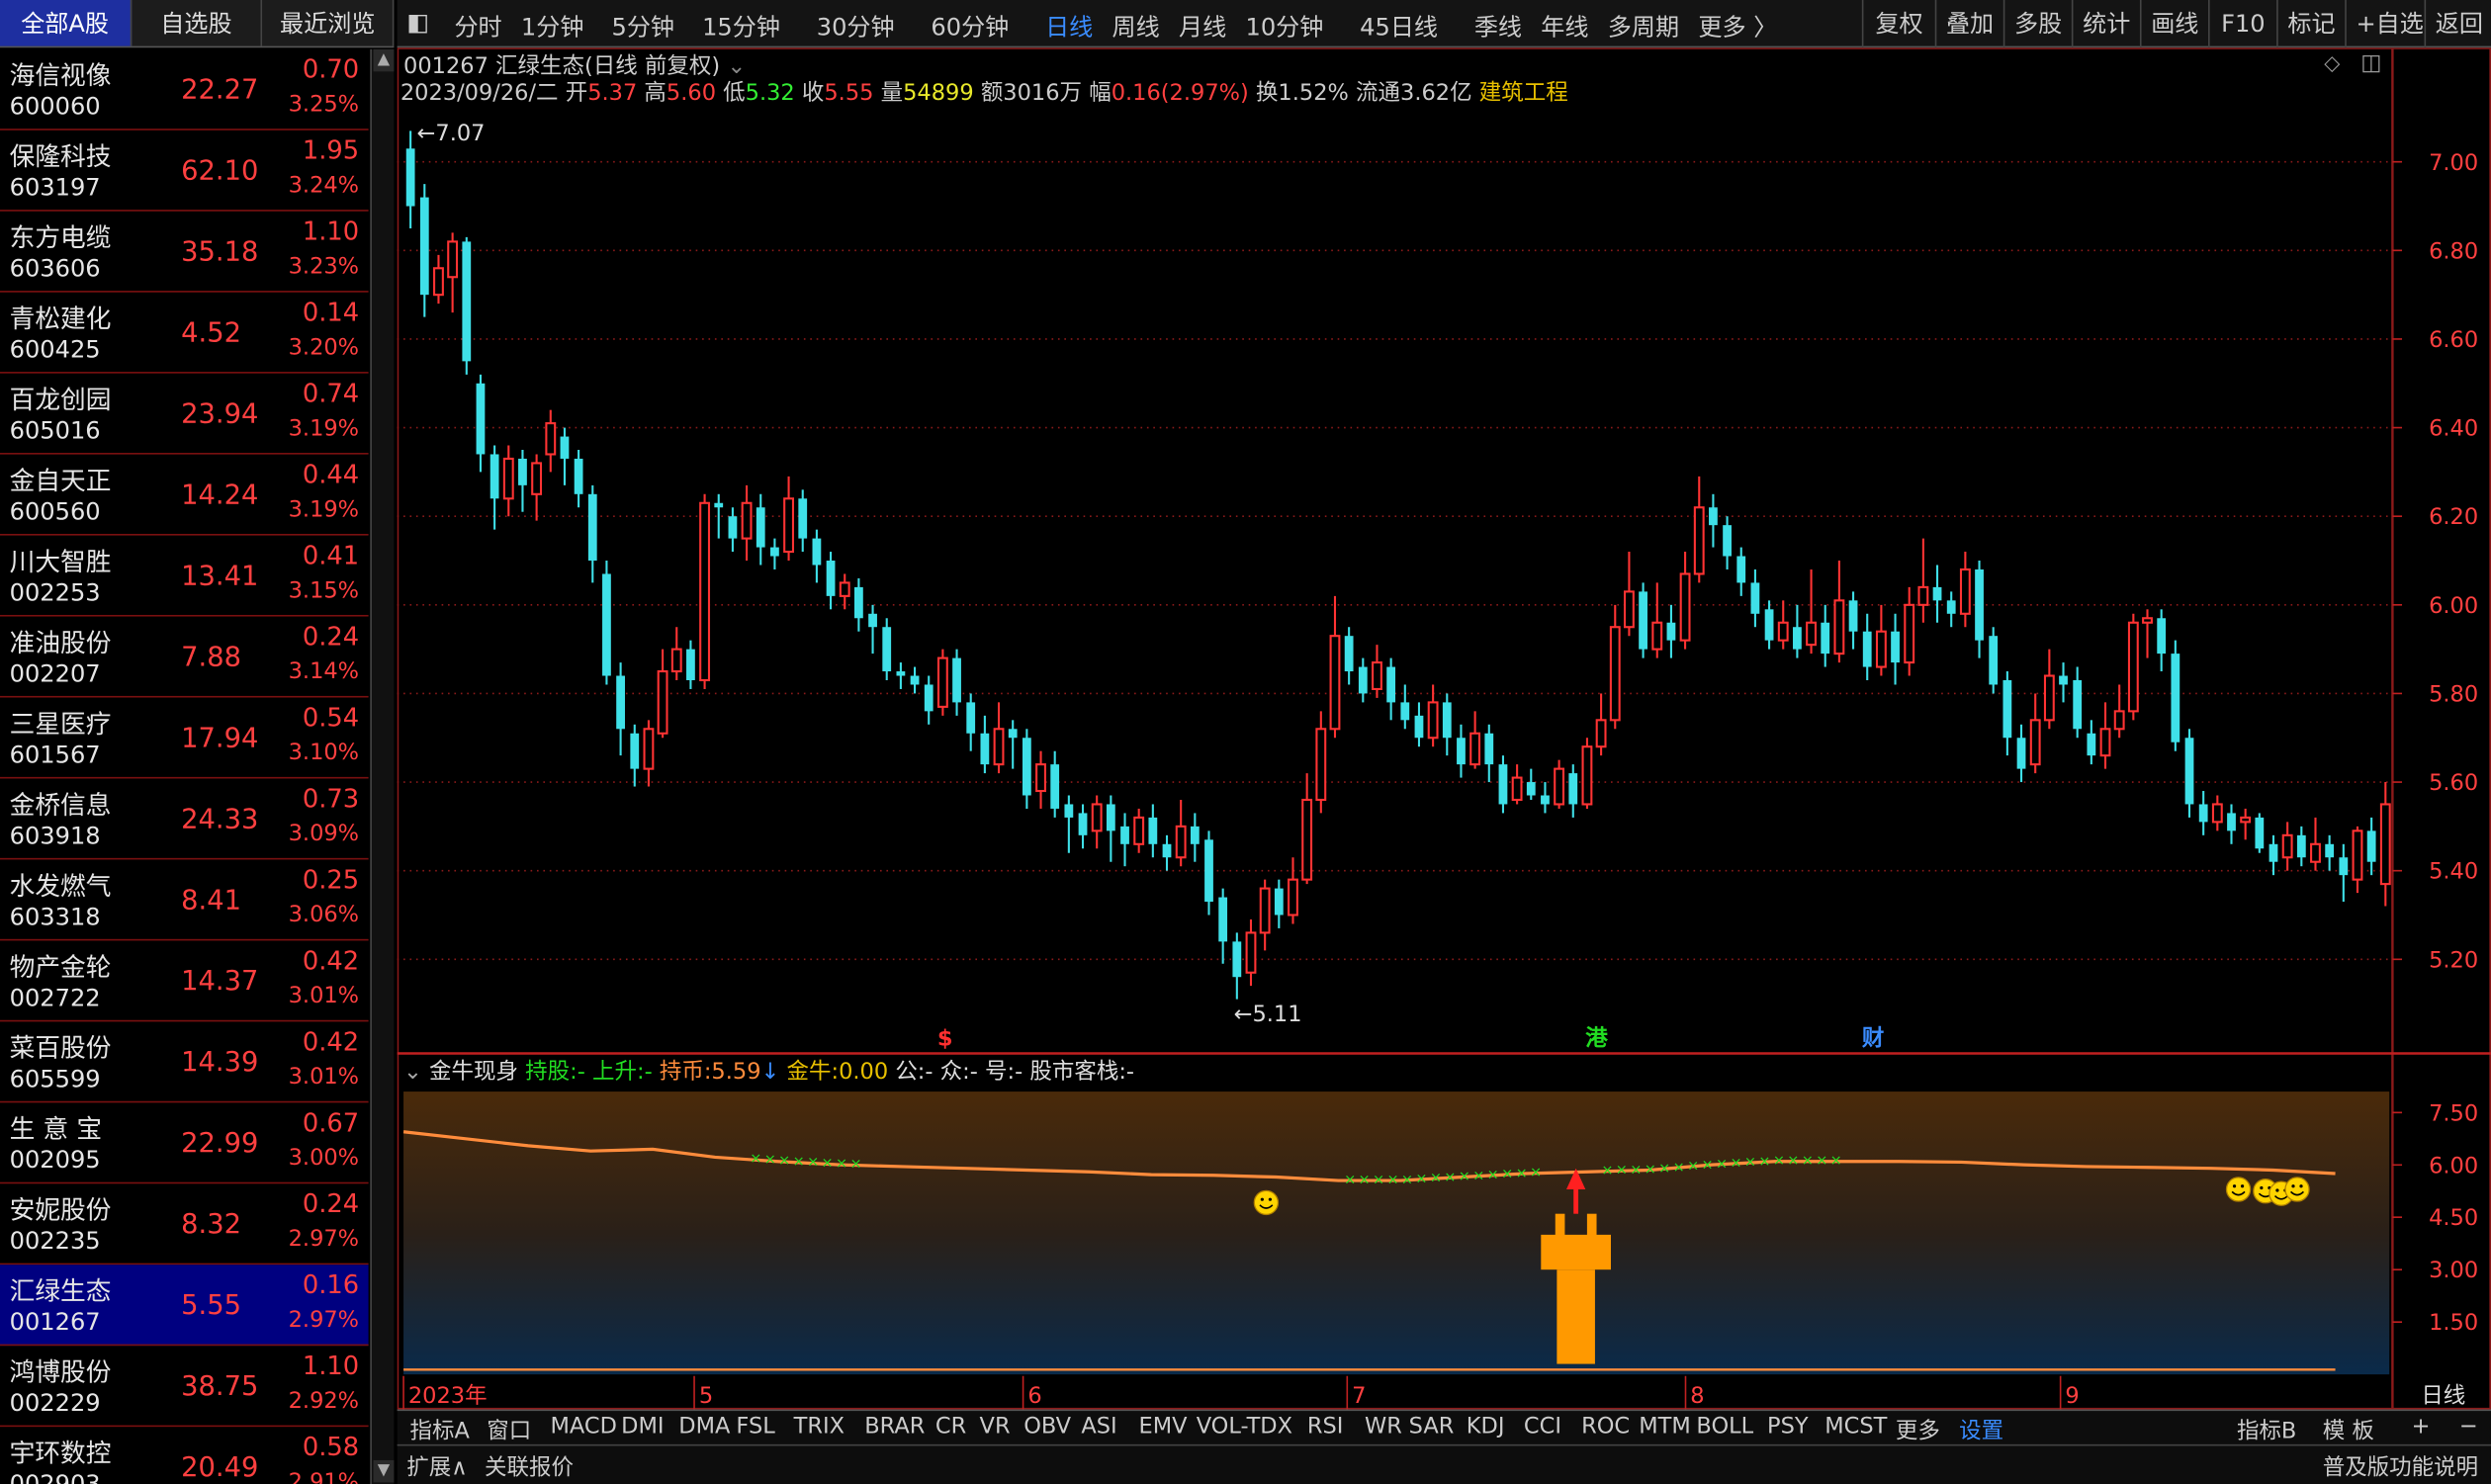  I want to click on indicator-tab-9: VR, so click(995, 1427).